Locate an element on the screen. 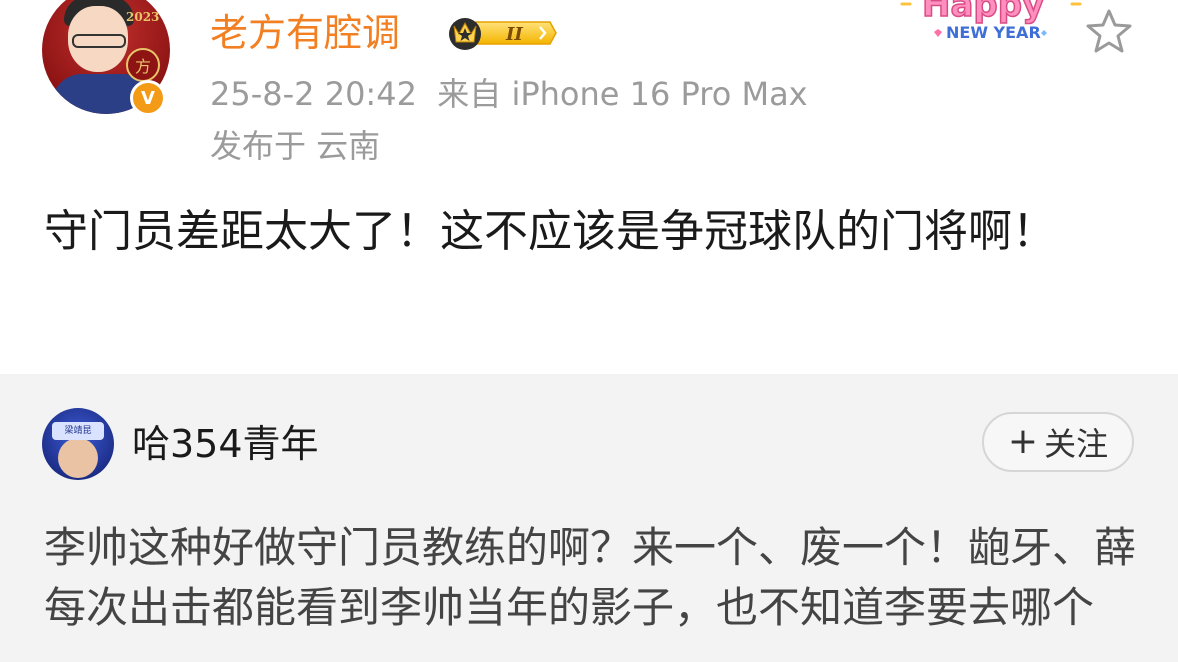 The image size is (1178, 662). post-timestamp: 25-8-2 20:42 is located at coordinates (313, 94).